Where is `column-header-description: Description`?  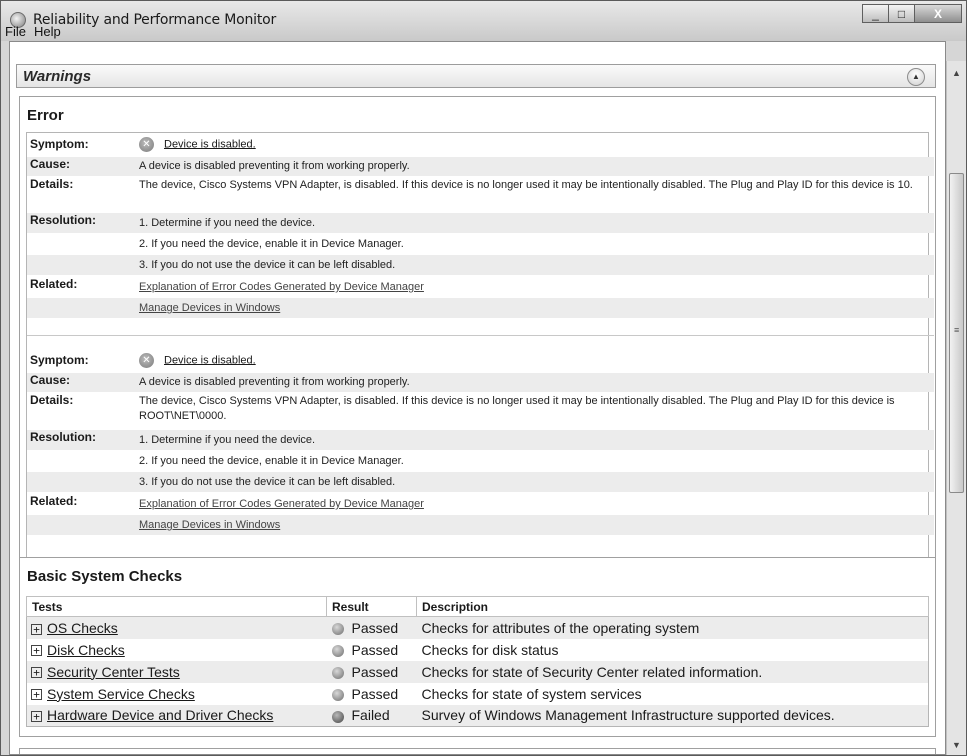
column-header-description: Description is located at coordinates (672, 606).